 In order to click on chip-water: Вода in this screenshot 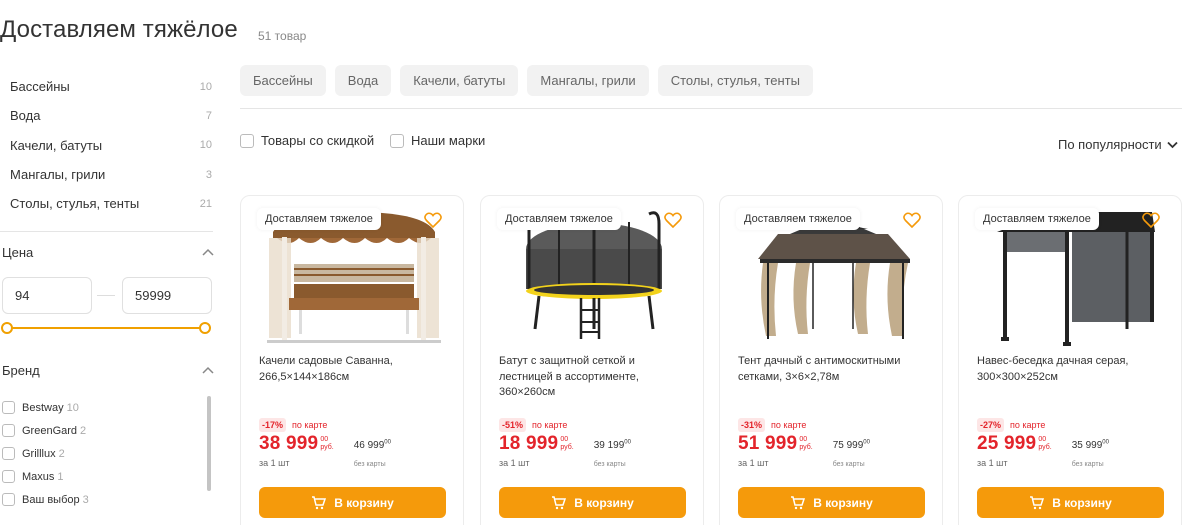, I will do `click(363, 80)`.